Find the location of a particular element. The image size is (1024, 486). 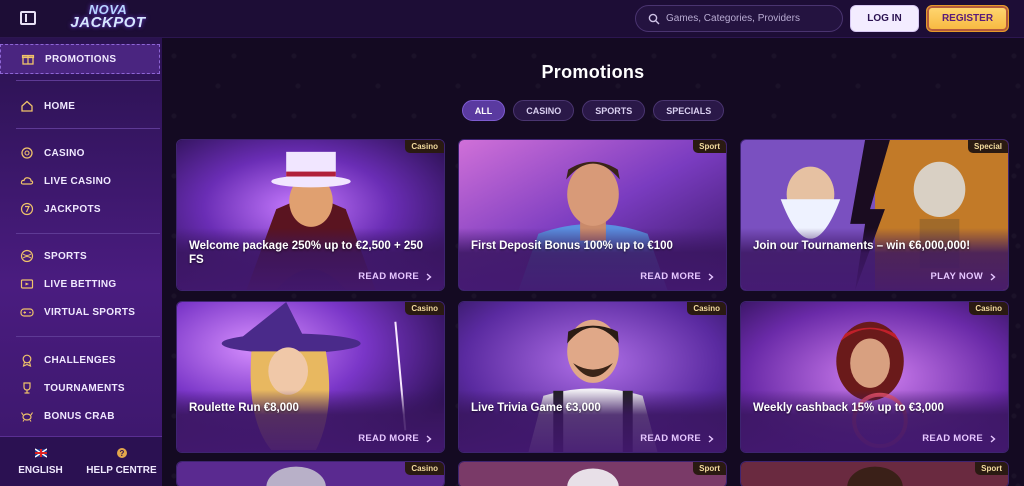

seven-icon is located at coordinates (27, 209).